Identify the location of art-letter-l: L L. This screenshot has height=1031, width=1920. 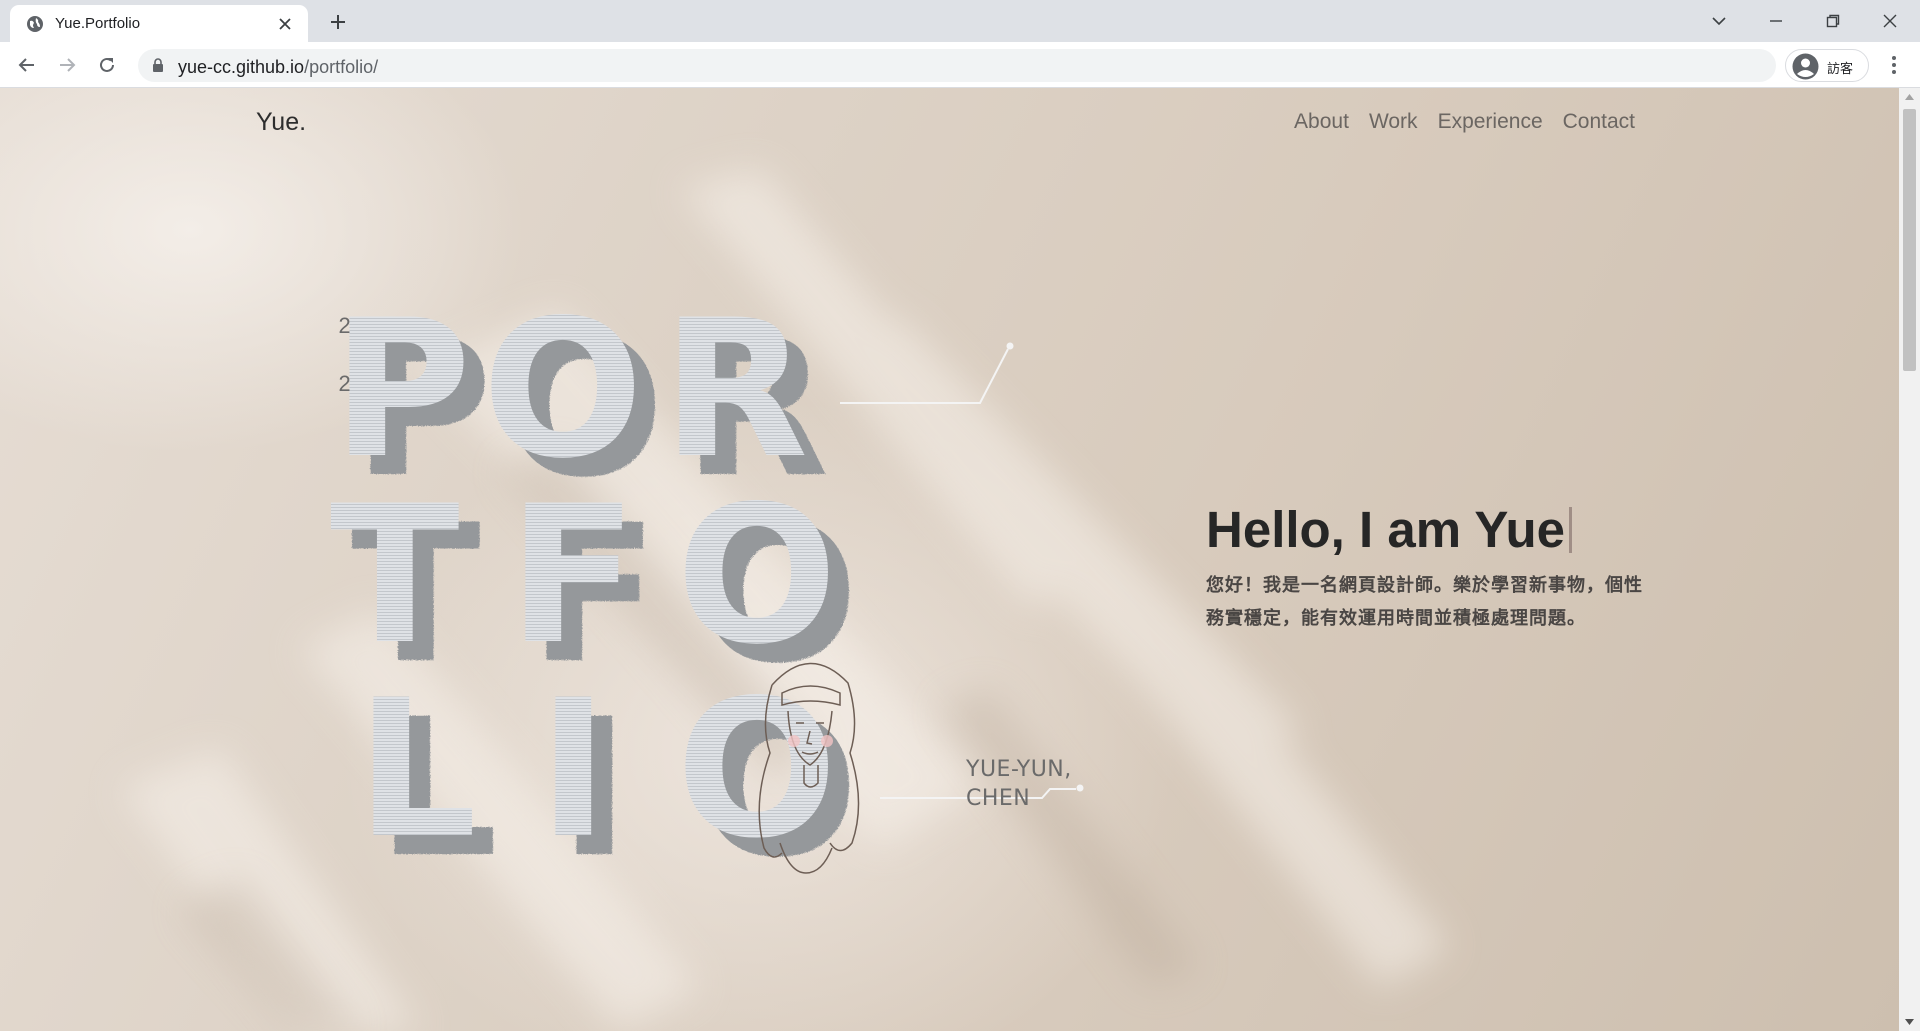
(426, 778).